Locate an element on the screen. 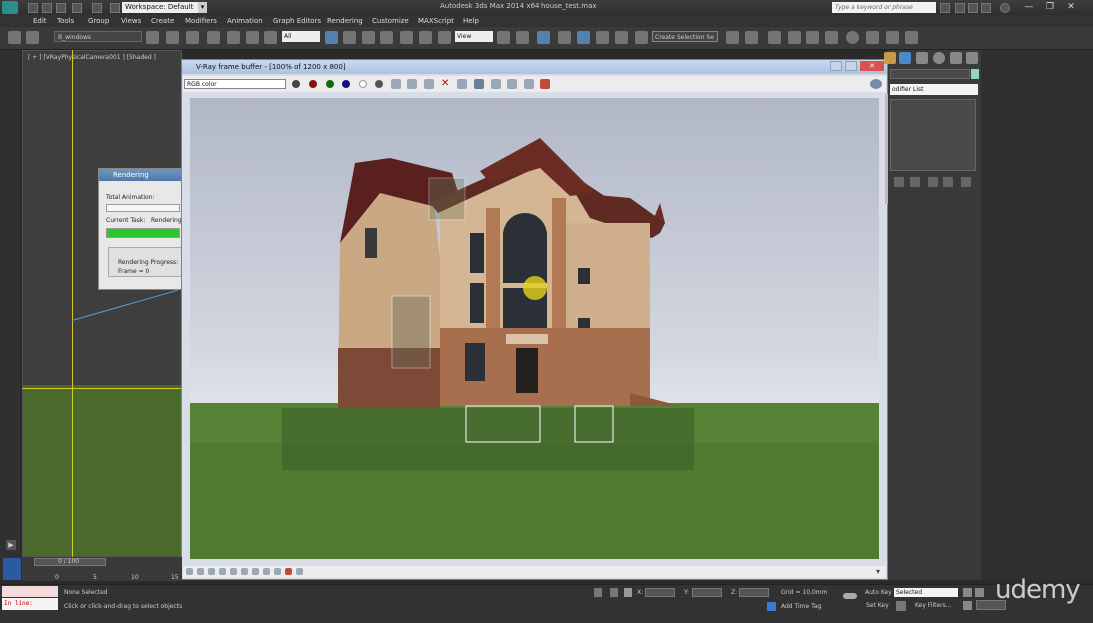 Image resolution: width=1093 pixels, height=623 pixels. break-link-icon is located at coordinates (252, 37).